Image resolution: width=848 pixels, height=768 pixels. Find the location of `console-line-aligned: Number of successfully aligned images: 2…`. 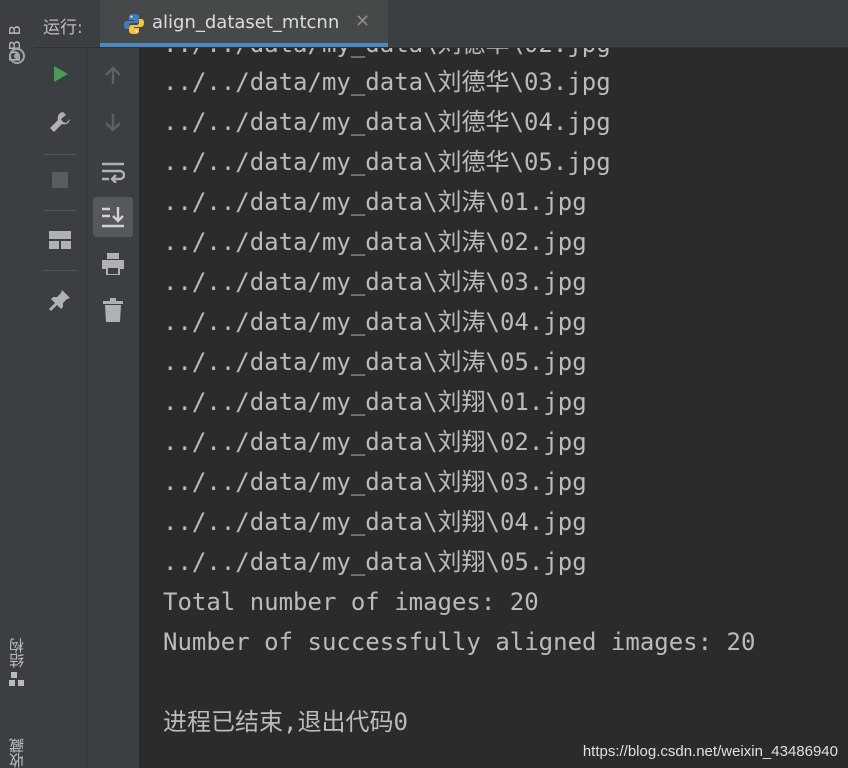

console-line-aligned: Number of successfully aligned images: 2… is located at coordinates (459, 642).